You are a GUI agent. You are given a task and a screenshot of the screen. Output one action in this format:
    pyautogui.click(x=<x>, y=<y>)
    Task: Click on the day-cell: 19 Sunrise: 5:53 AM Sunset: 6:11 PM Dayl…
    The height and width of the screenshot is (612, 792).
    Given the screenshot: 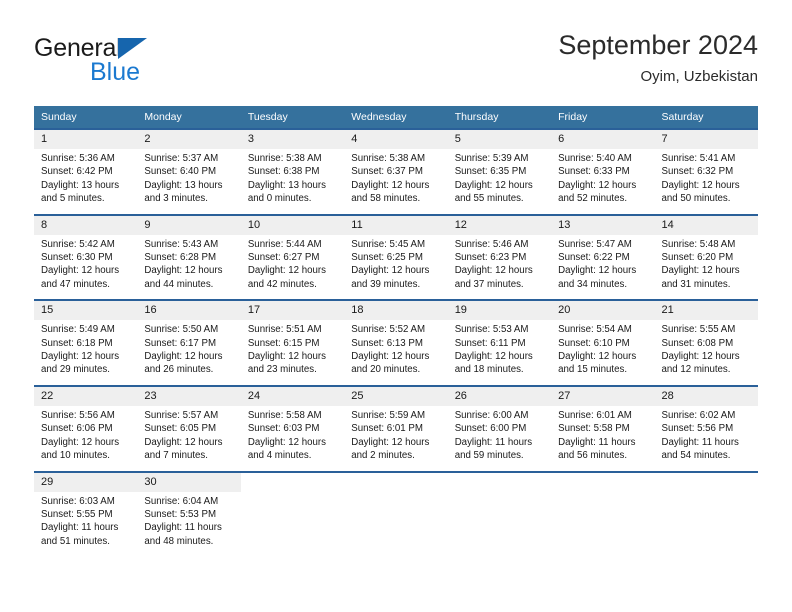 What is the action you would take?
    pyautogui.click(x=499, y=342)
    